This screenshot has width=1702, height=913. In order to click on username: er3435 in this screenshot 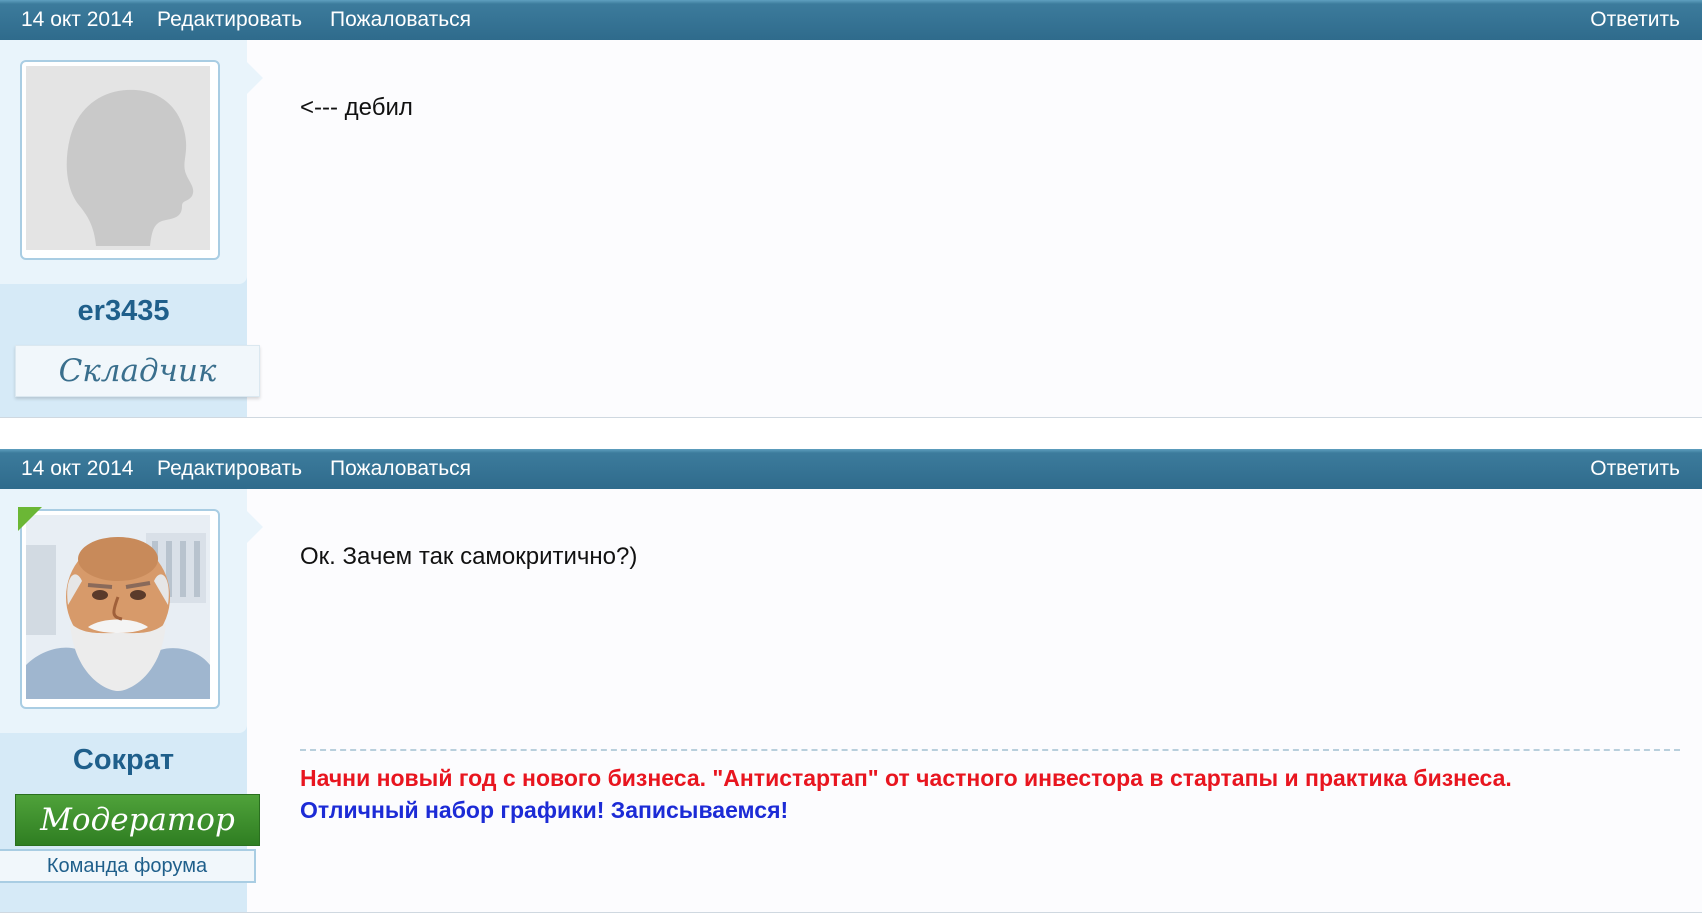, I will do `click(123, 311)`.